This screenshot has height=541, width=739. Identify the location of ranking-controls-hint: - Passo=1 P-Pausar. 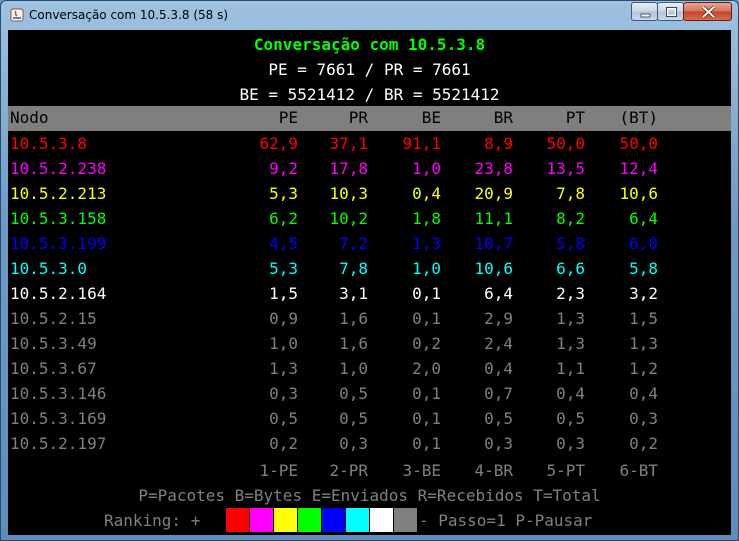
(506, 520).